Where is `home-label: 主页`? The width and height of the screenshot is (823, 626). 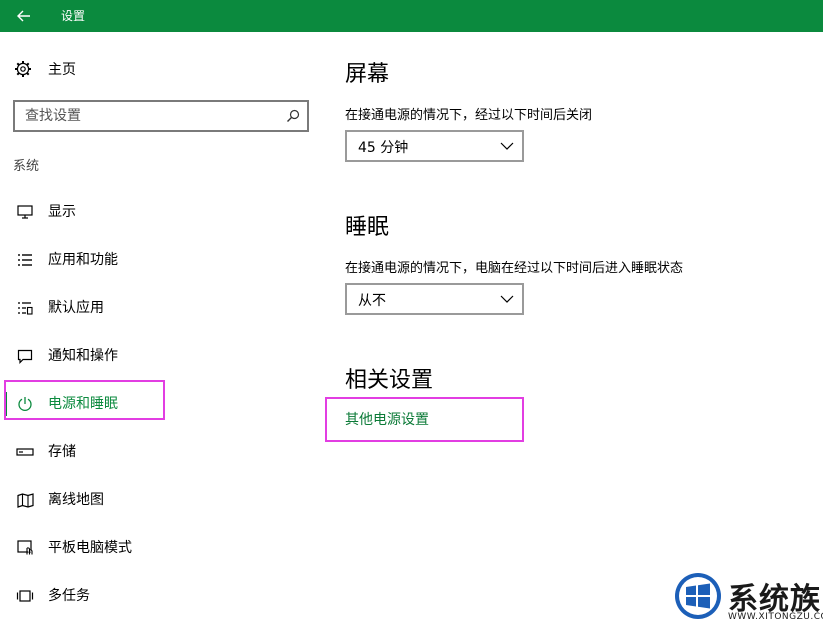
home-label: 主页 is located at coordinates (62, 70).